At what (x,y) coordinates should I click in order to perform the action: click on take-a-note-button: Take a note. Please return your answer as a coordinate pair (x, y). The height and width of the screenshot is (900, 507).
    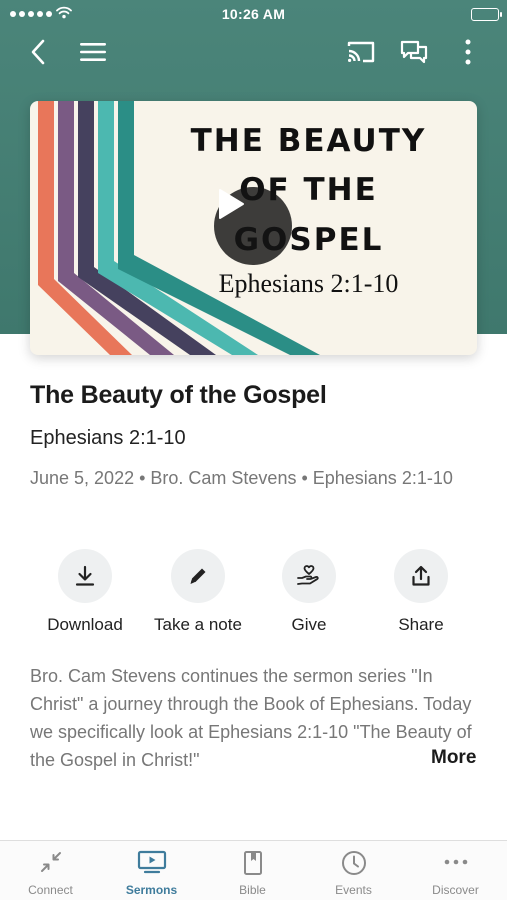
    Looking at the image, I should click on (198, 592).